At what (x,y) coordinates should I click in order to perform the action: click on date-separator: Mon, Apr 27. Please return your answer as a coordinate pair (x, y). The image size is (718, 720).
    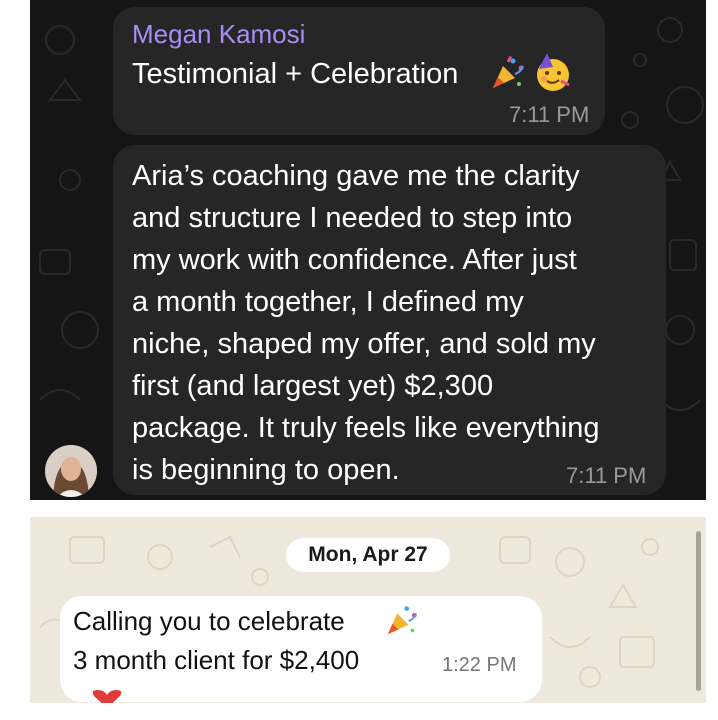
    Looking at the image, I should click on (368, 555).